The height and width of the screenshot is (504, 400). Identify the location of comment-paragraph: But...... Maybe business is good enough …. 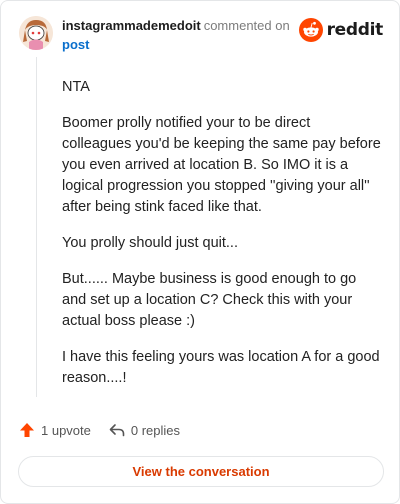
(209, 300).